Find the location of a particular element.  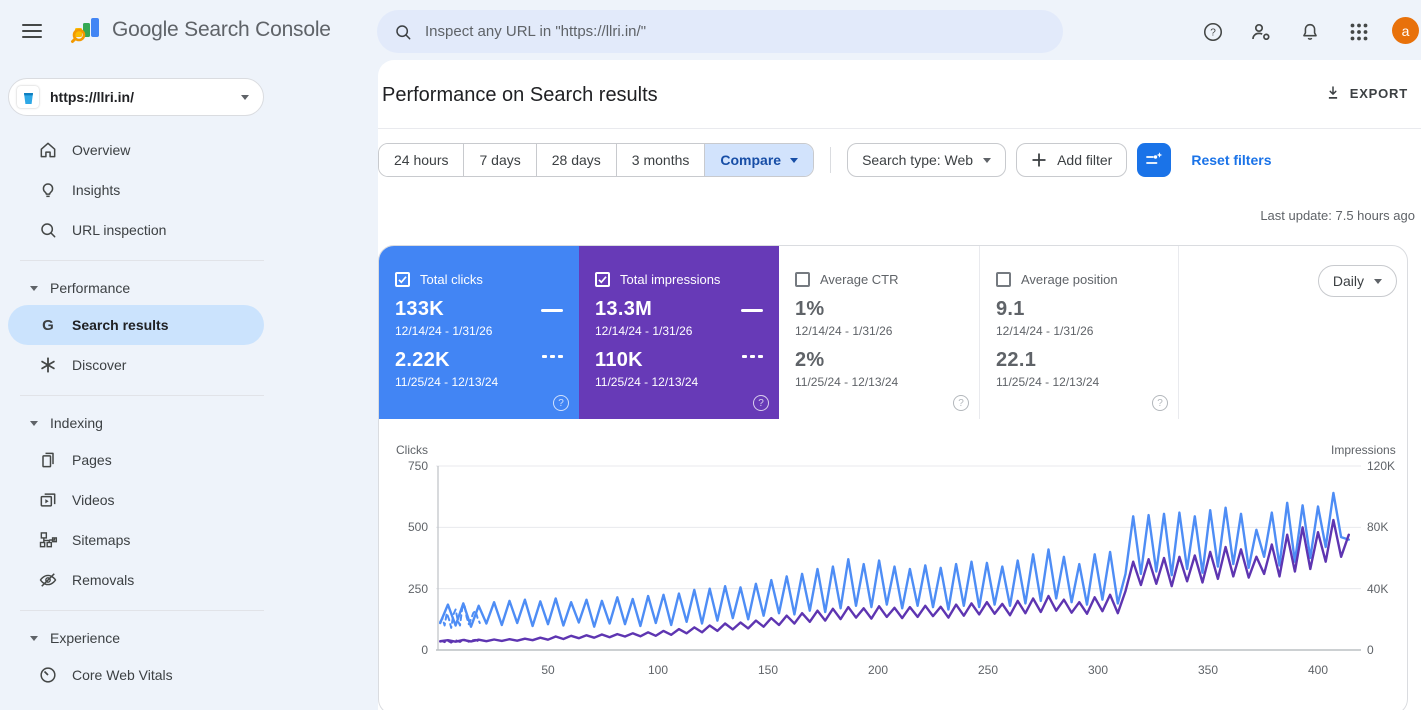

x-axis-tick: 250 is located at coordinates (988, 670).